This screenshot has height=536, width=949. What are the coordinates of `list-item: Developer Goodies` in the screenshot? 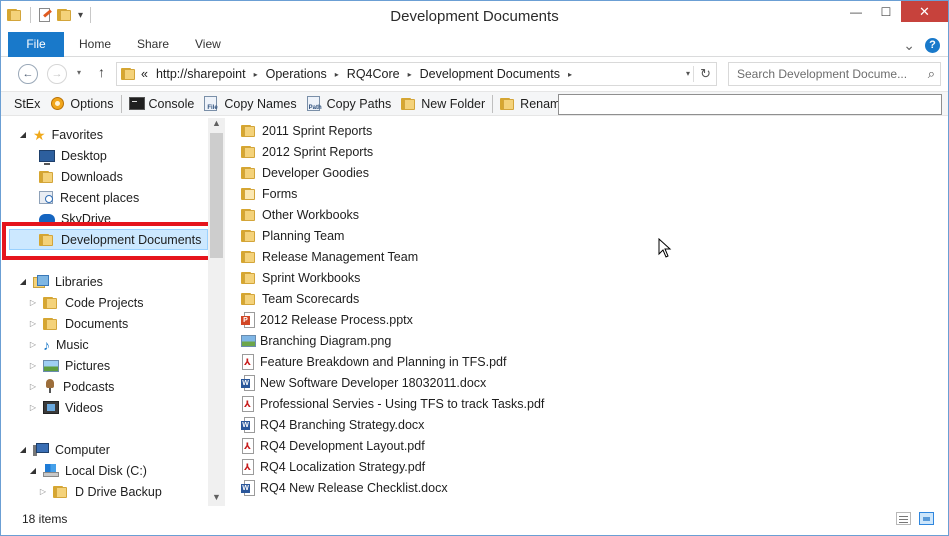 It's located at (305, 172).